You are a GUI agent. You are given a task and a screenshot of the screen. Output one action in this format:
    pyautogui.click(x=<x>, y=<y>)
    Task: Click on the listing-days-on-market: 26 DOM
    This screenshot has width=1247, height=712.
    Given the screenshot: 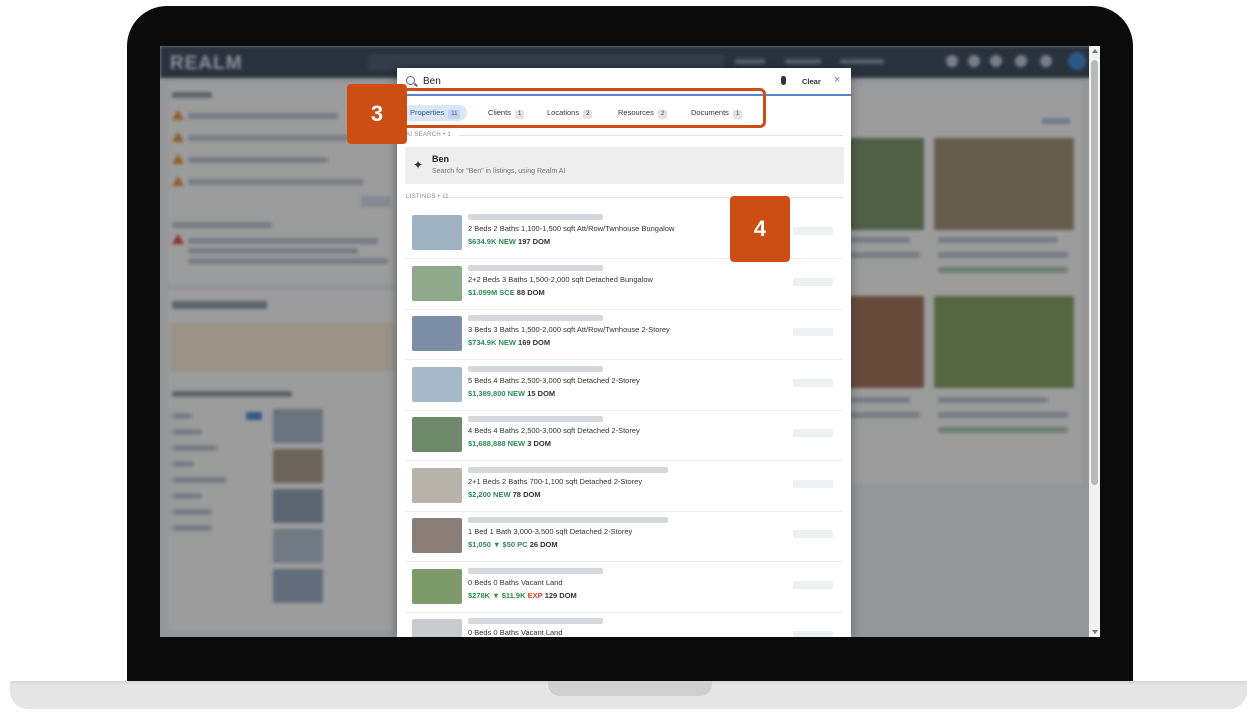 What is the action you would take?
    pyautogui.click(x=543, y=544)
    